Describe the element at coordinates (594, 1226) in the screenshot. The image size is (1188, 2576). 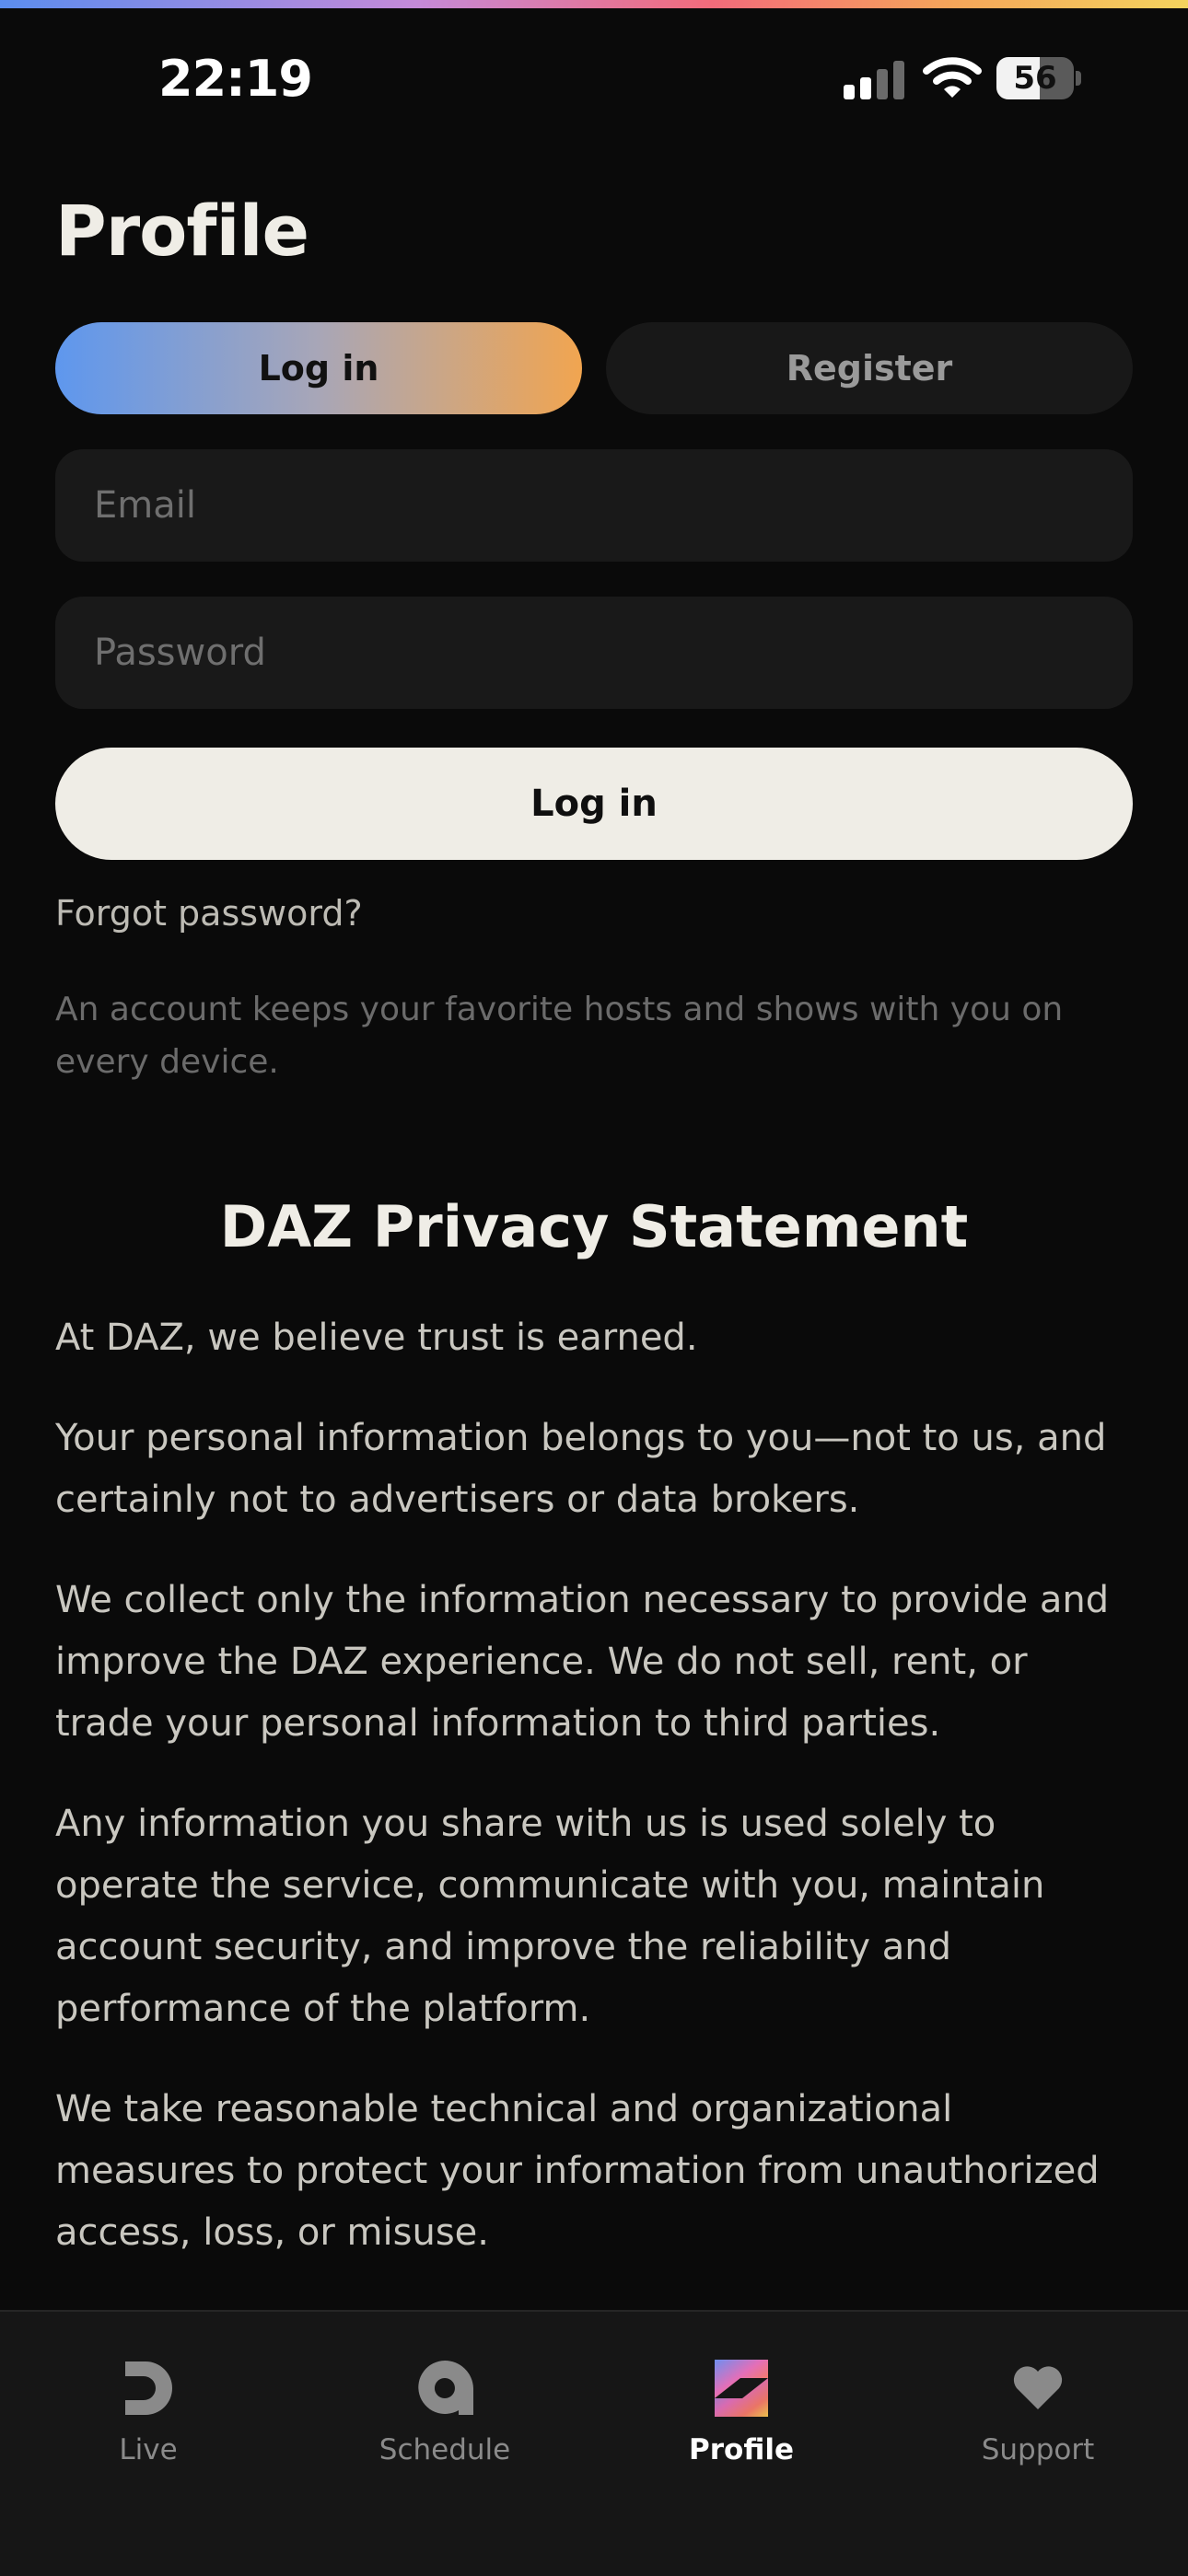
I see `privacy-title: DAZ Privacy Statement` at that location.